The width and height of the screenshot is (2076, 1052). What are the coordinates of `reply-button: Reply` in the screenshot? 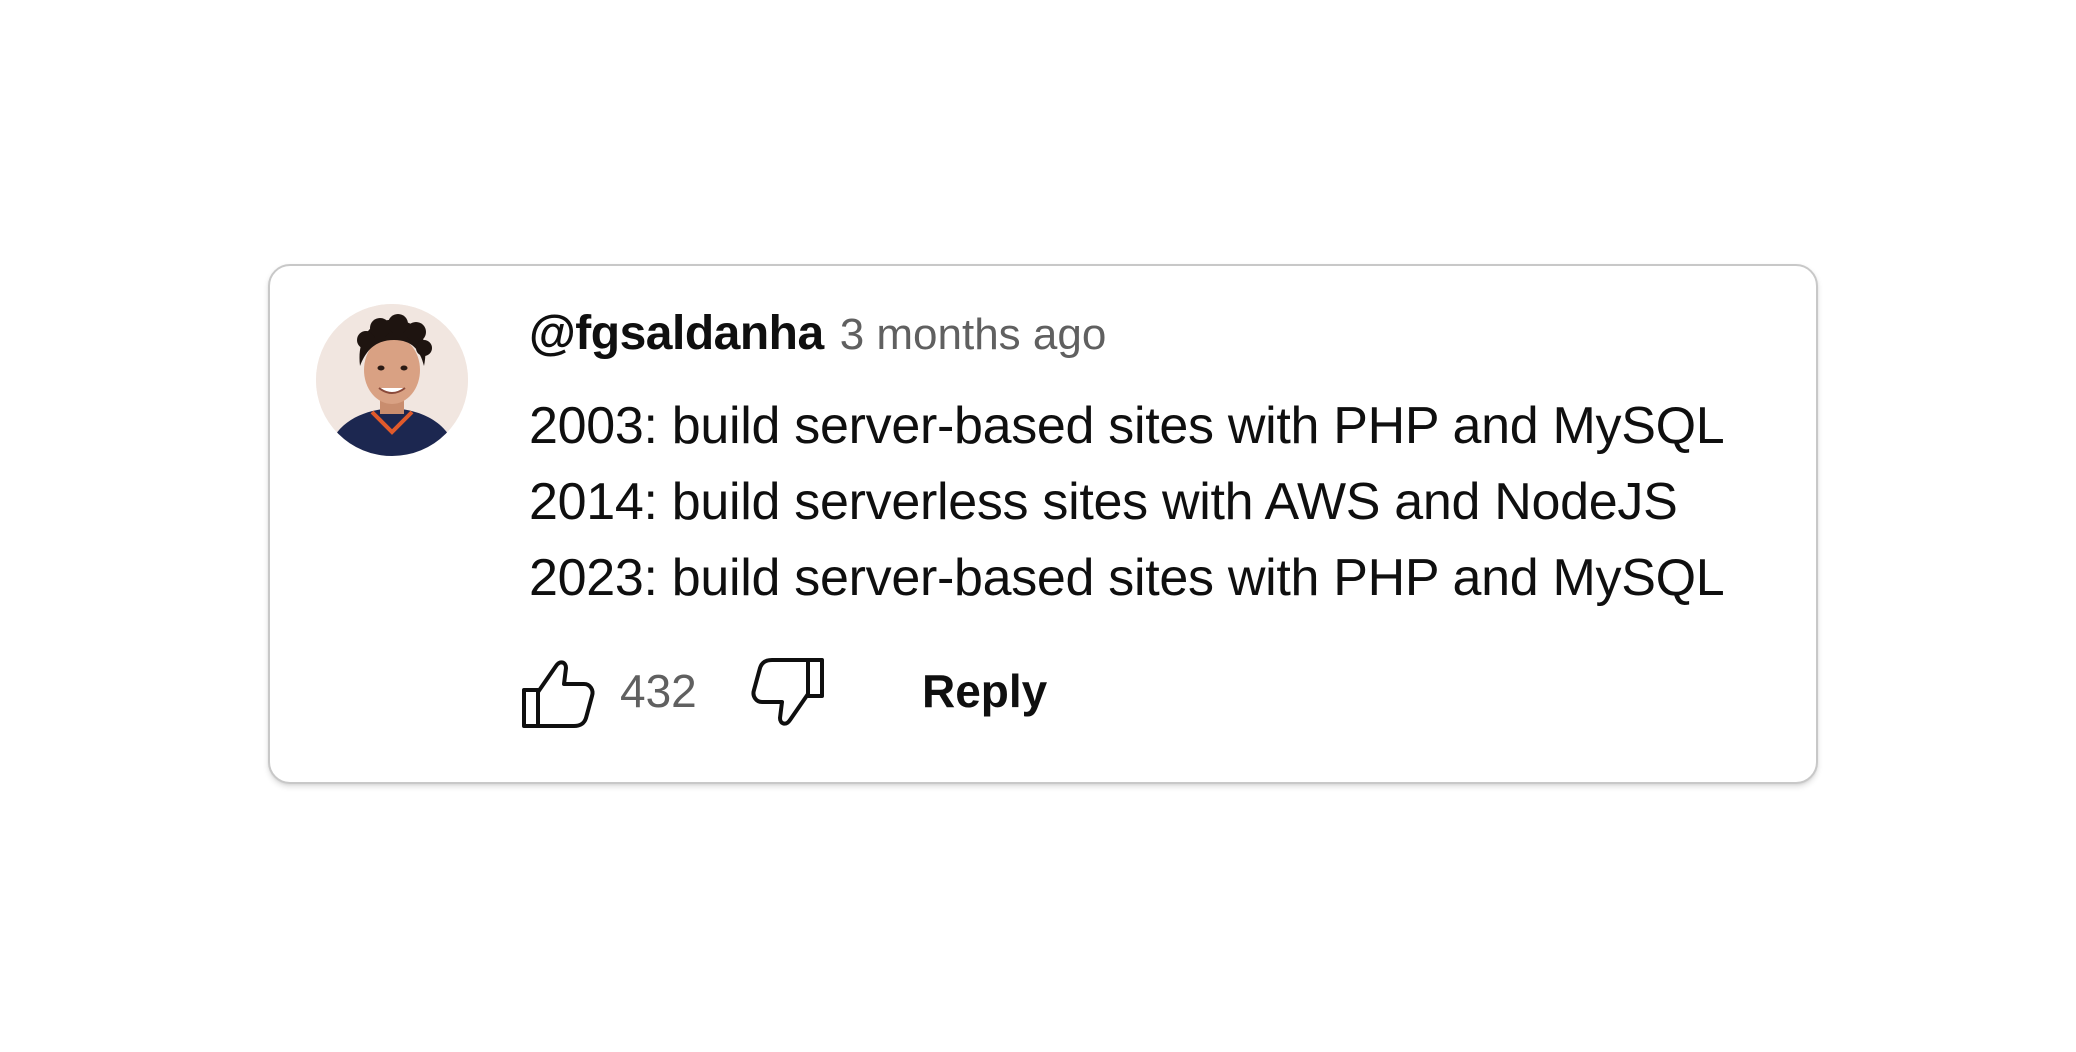 It's located at (984, 691).